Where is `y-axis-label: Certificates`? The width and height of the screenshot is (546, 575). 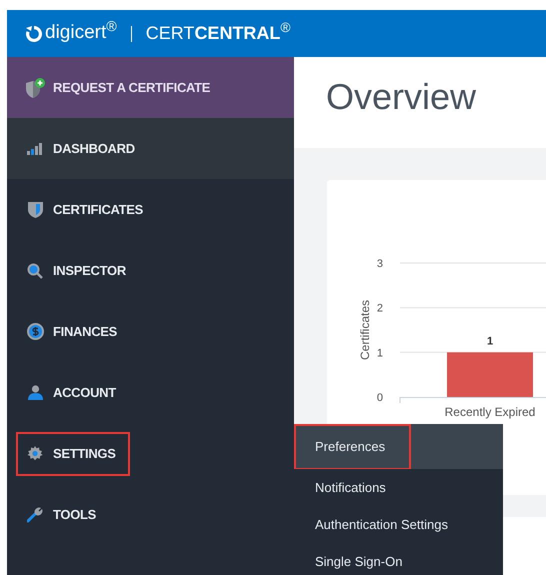 y-axis-label: Certificates is located at coordinates (365, 330).